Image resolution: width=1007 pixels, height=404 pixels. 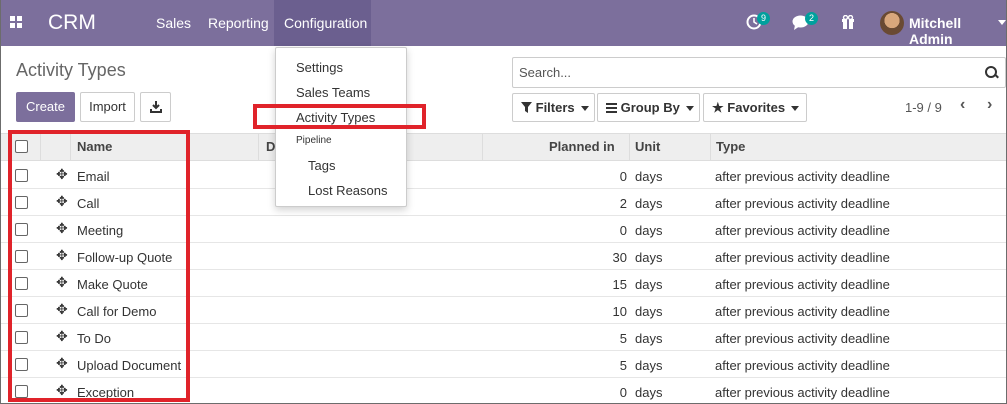 I want to click on user-name: Mitchell Admin, so click(x=958, y=31).